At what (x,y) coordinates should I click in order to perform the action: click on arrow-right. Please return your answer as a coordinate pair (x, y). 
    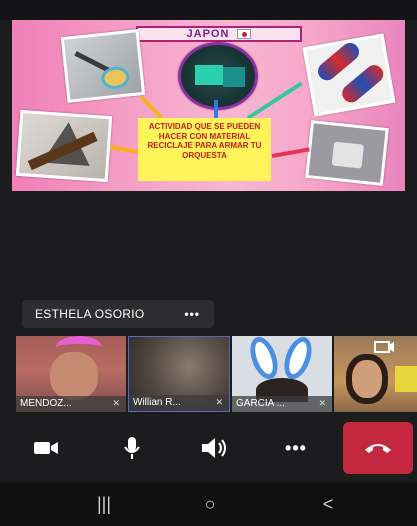
    Looking at the image, I should click on (290, 152).